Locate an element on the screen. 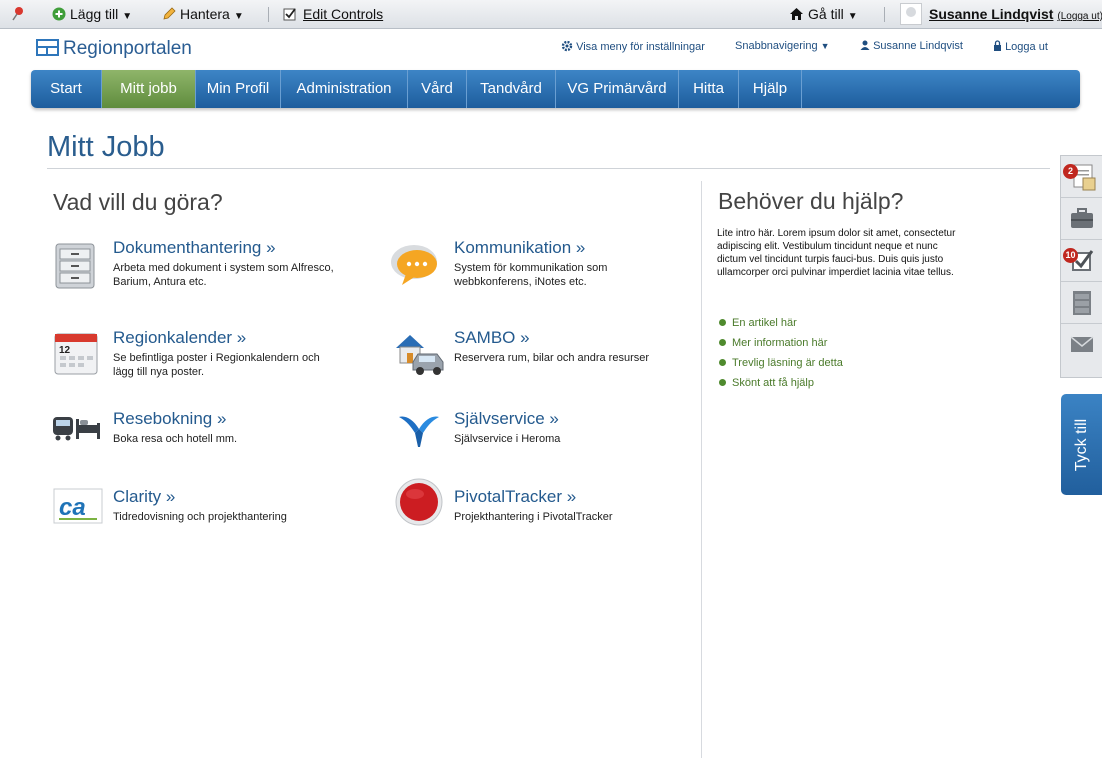  page-title: Mitt Jobb is located at coordinates (106, 147).